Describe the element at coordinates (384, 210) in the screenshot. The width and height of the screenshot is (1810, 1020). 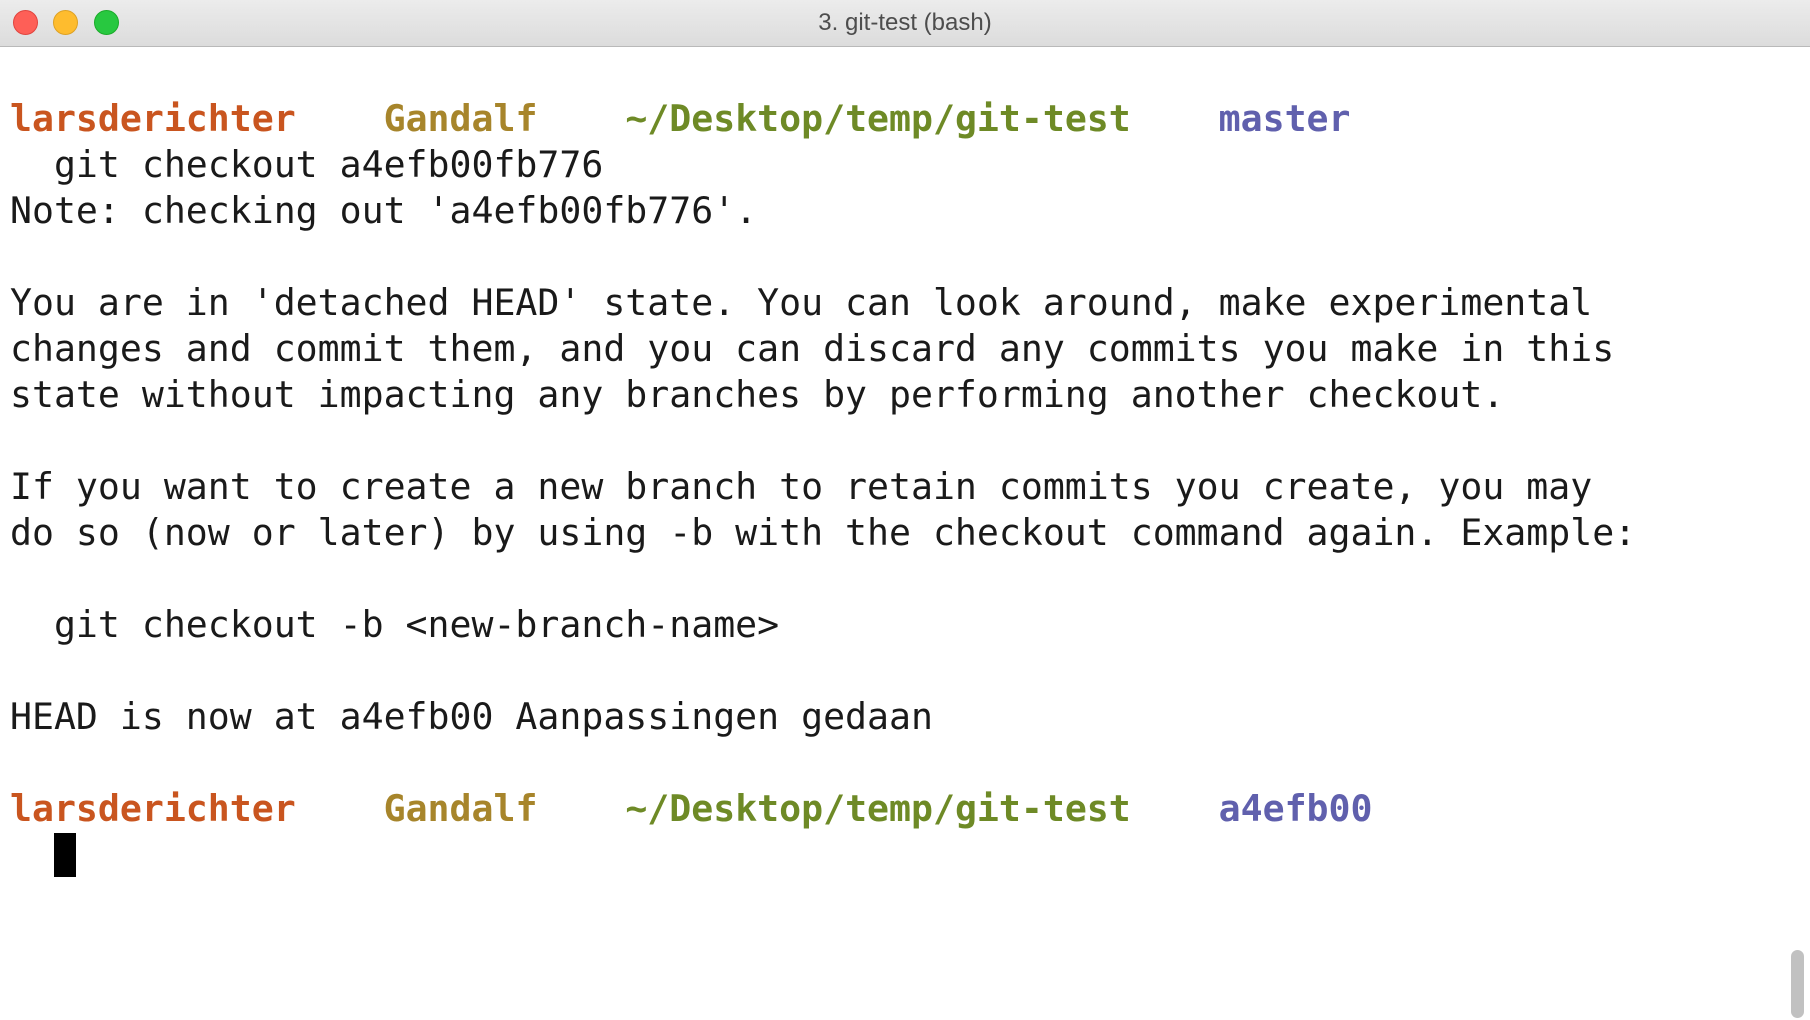
I see `output-line: Note: checking out 'a4efb00fb776'.` at that location.